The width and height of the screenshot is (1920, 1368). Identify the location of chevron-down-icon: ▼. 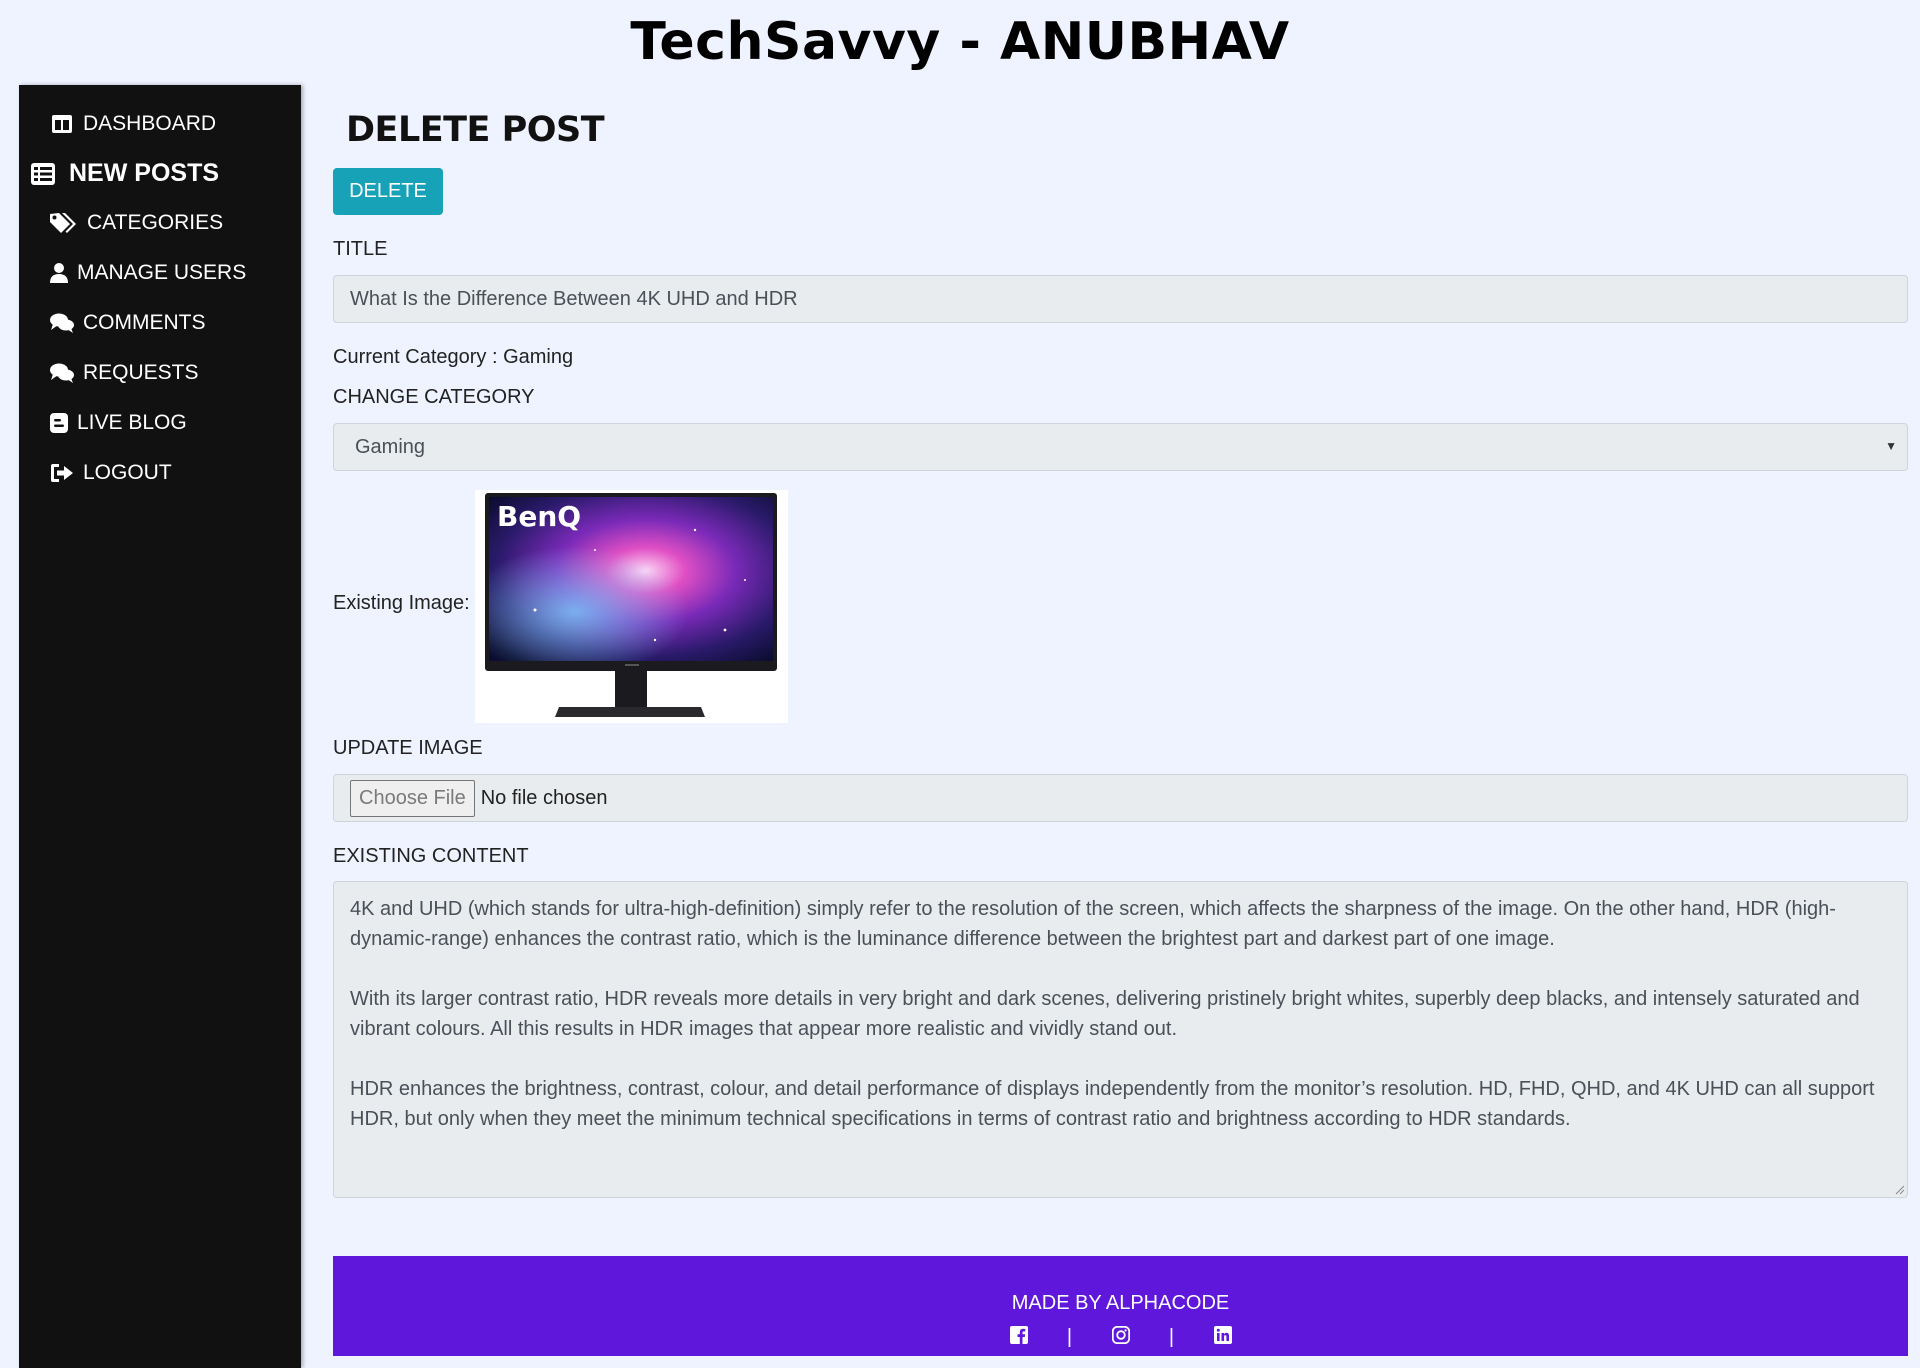
(1891, 446).